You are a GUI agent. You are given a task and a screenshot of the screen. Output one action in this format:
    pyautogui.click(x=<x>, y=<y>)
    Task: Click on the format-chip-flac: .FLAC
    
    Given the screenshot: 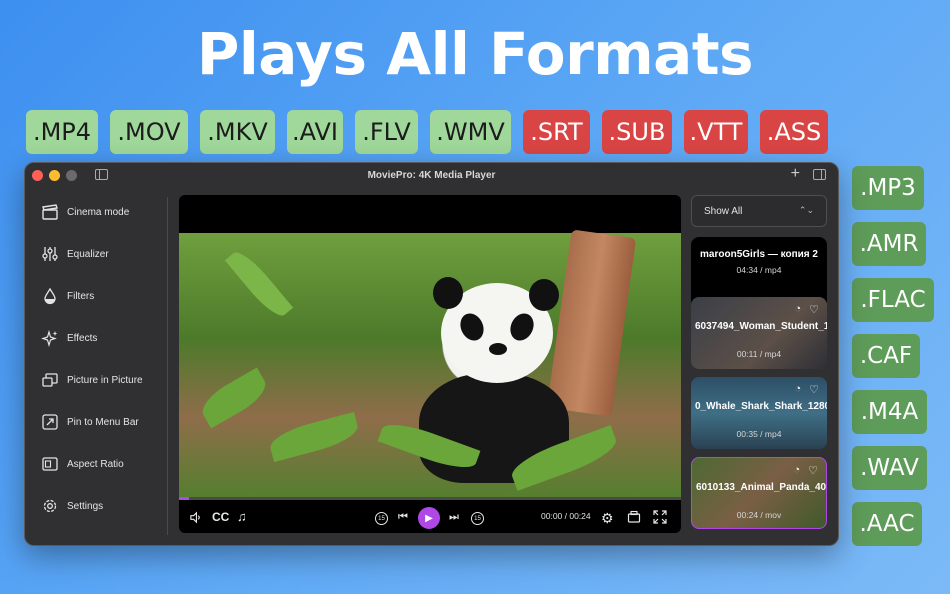 What is the action you would take?
    pyautogui.click(x=893, y=300)
    